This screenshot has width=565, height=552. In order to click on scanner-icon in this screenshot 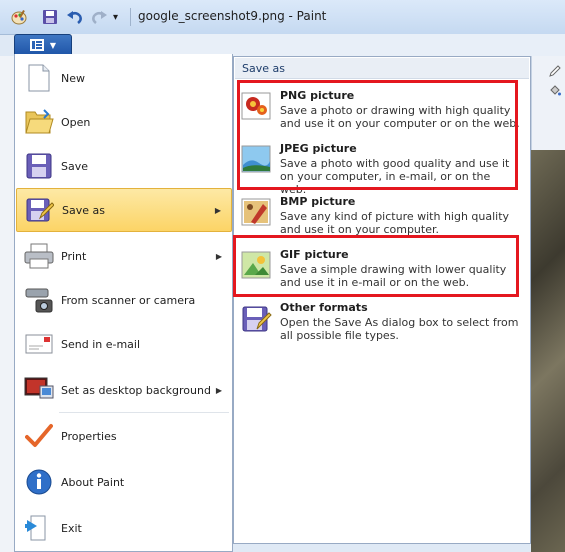, I will do `click(39, 300)`.